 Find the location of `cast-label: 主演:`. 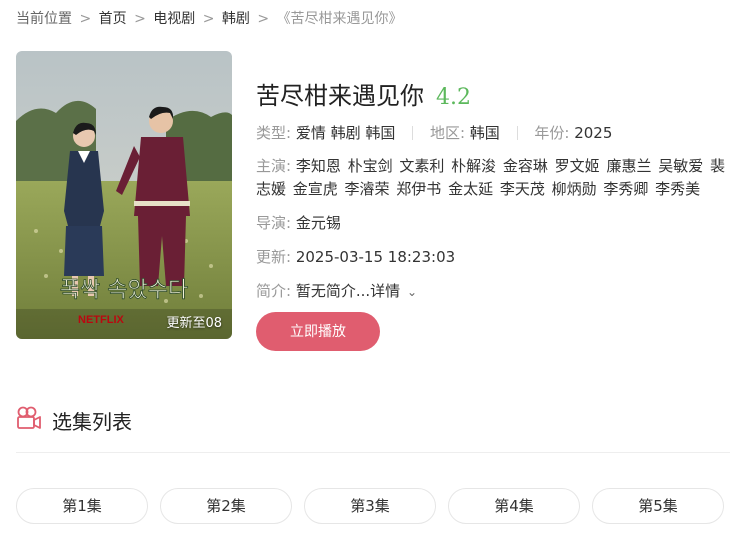

cast-label: 主演: is located at coordinates (274, 166).